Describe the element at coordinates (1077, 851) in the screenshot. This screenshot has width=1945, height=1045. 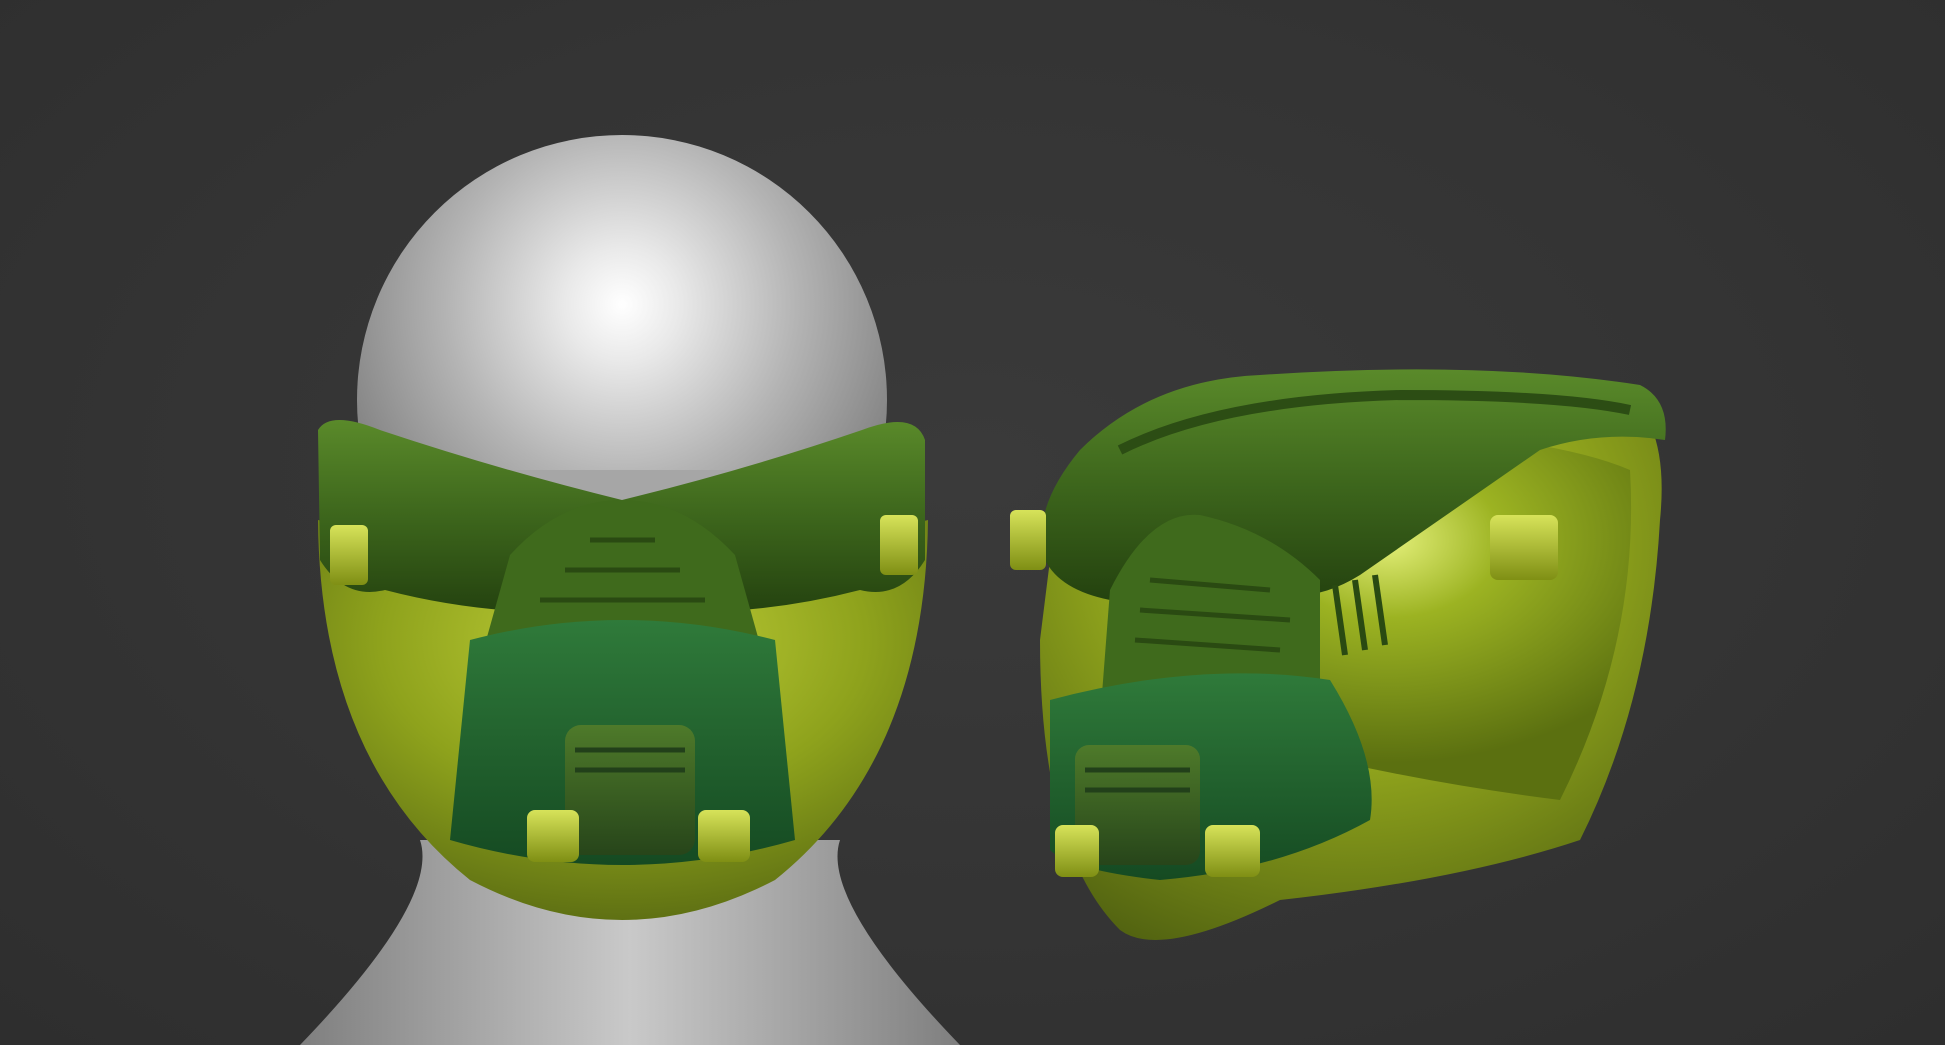
I see `clip-side-lower-left` at that location.